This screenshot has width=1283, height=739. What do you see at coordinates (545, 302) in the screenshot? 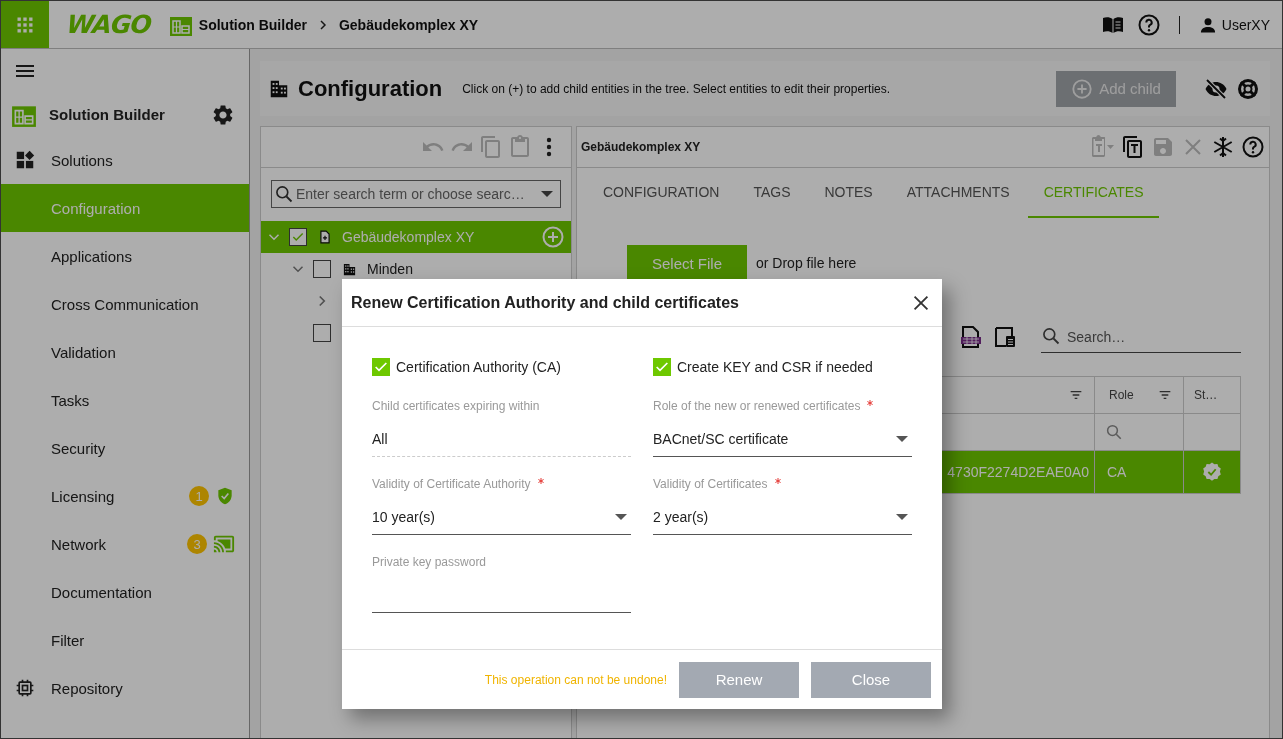
I see `dialog-title: Renew Certification Authority and child certificates` at bounding box center [545, 302].